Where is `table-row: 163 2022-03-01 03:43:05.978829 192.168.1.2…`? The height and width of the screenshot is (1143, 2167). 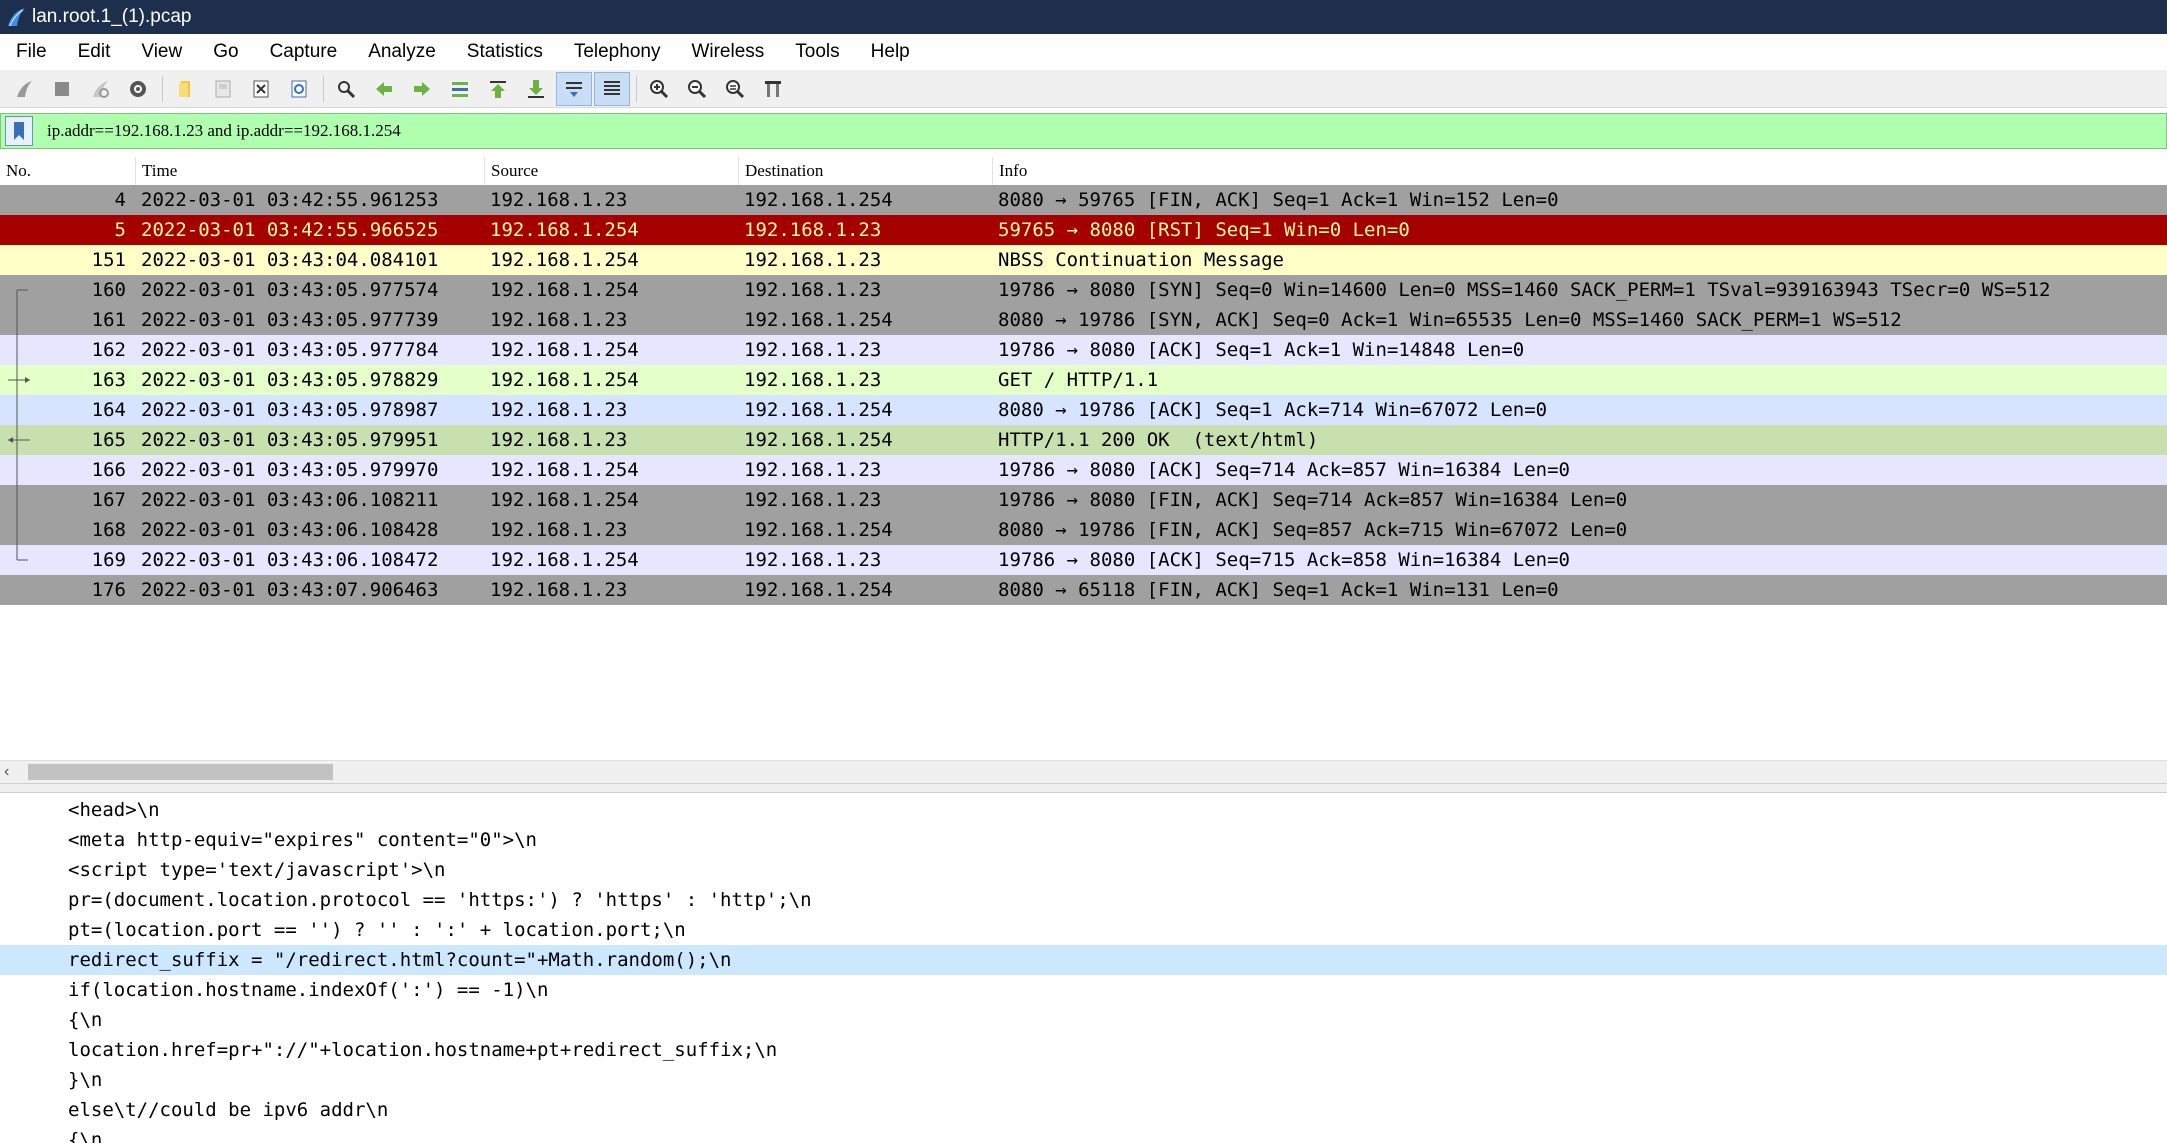 table-row: 163 2022-03-01 03:43:05.978829 192.168.1.2… is located at coordinates (1083, 380).